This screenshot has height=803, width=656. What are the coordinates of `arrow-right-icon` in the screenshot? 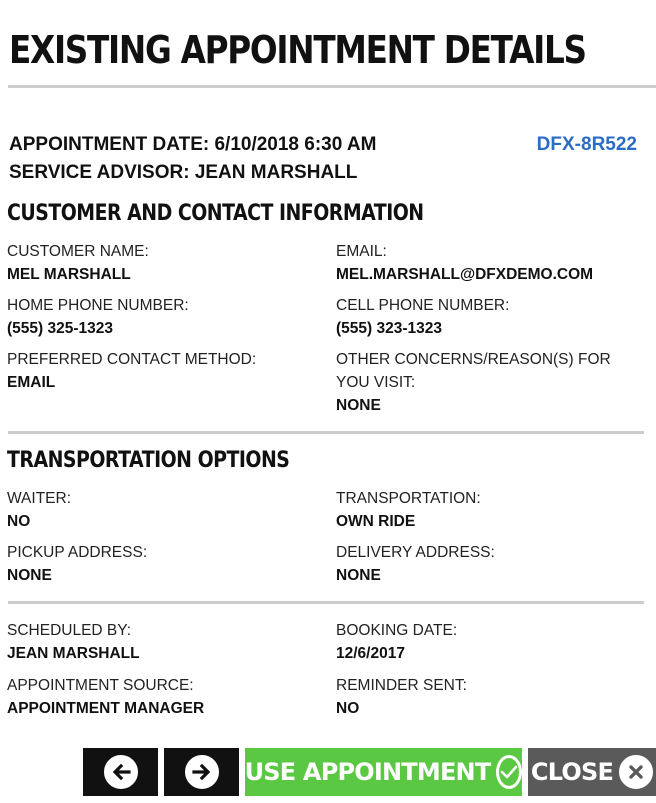 It's located at (201, 772).